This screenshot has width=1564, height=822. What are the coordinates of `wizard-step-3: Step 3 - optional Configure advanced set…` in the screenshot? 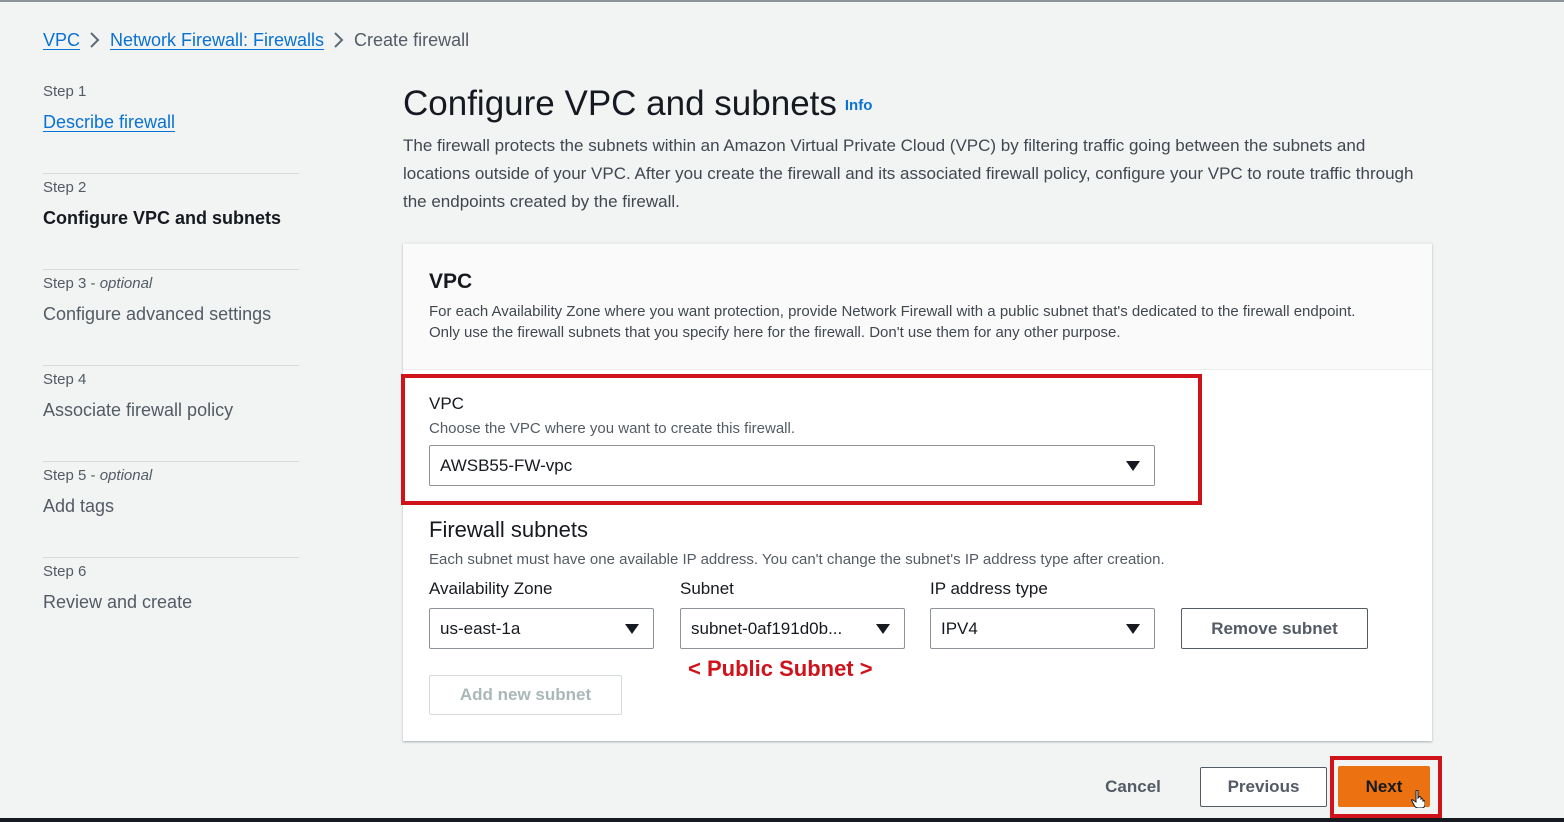 It's located at (171, 318).